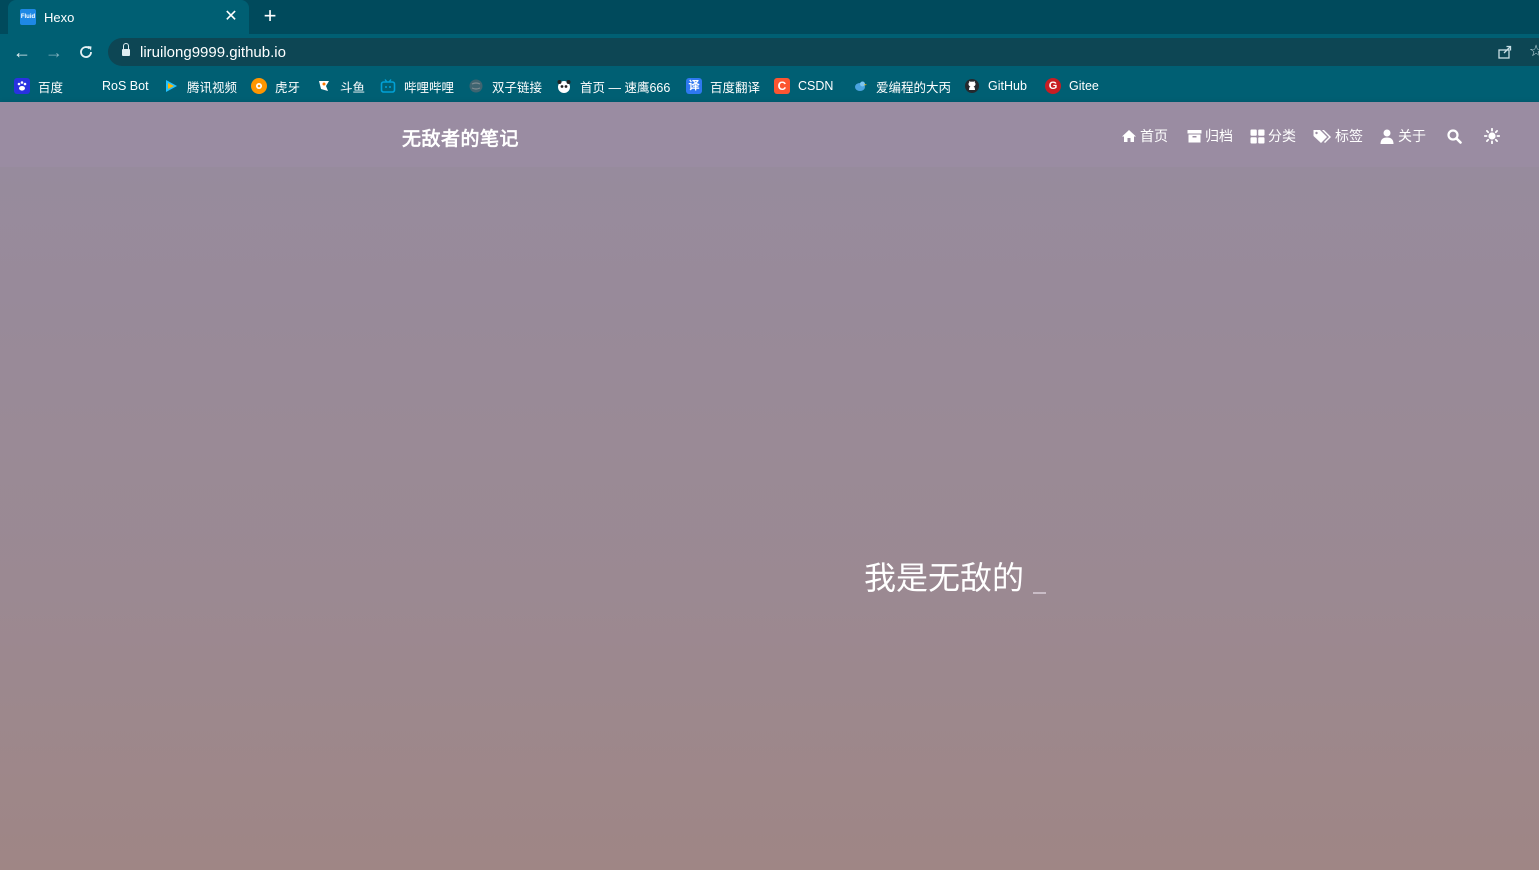 This screenshot has width=1539, height=870. I want to click on nav-label: 标签, so click(1349, 136).